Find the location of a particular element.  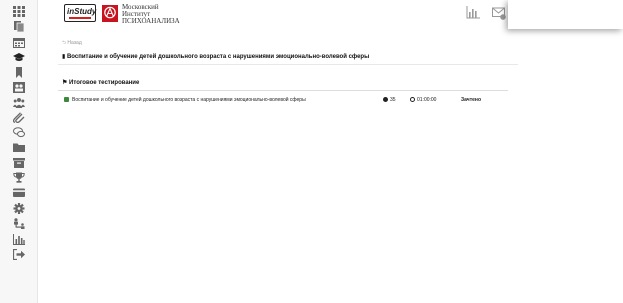

clock-icon is located at coordinates (412, 99).